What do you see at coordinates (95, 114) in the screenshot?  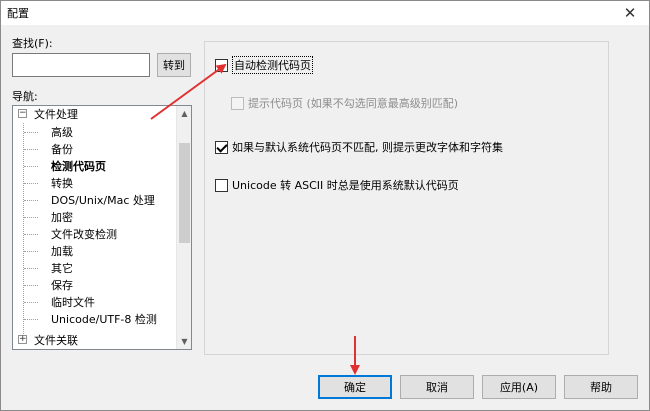 I see `tree-node-file-handling: − 文件处理` at bounding box center [95, 114].